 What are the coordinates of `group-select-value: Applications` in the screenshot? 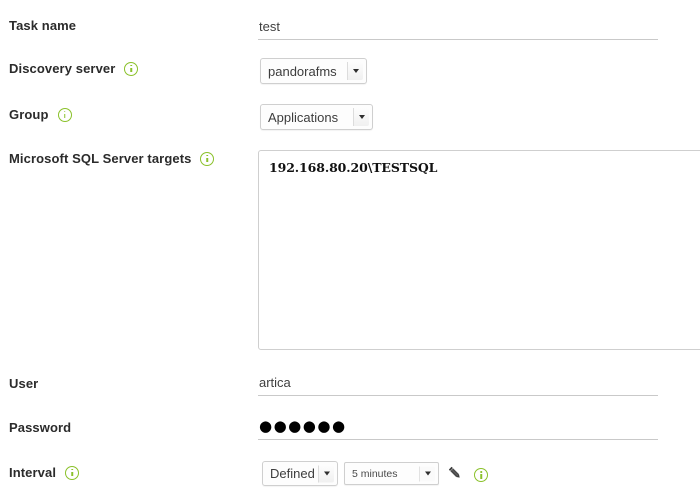 It's located at (303, 117).